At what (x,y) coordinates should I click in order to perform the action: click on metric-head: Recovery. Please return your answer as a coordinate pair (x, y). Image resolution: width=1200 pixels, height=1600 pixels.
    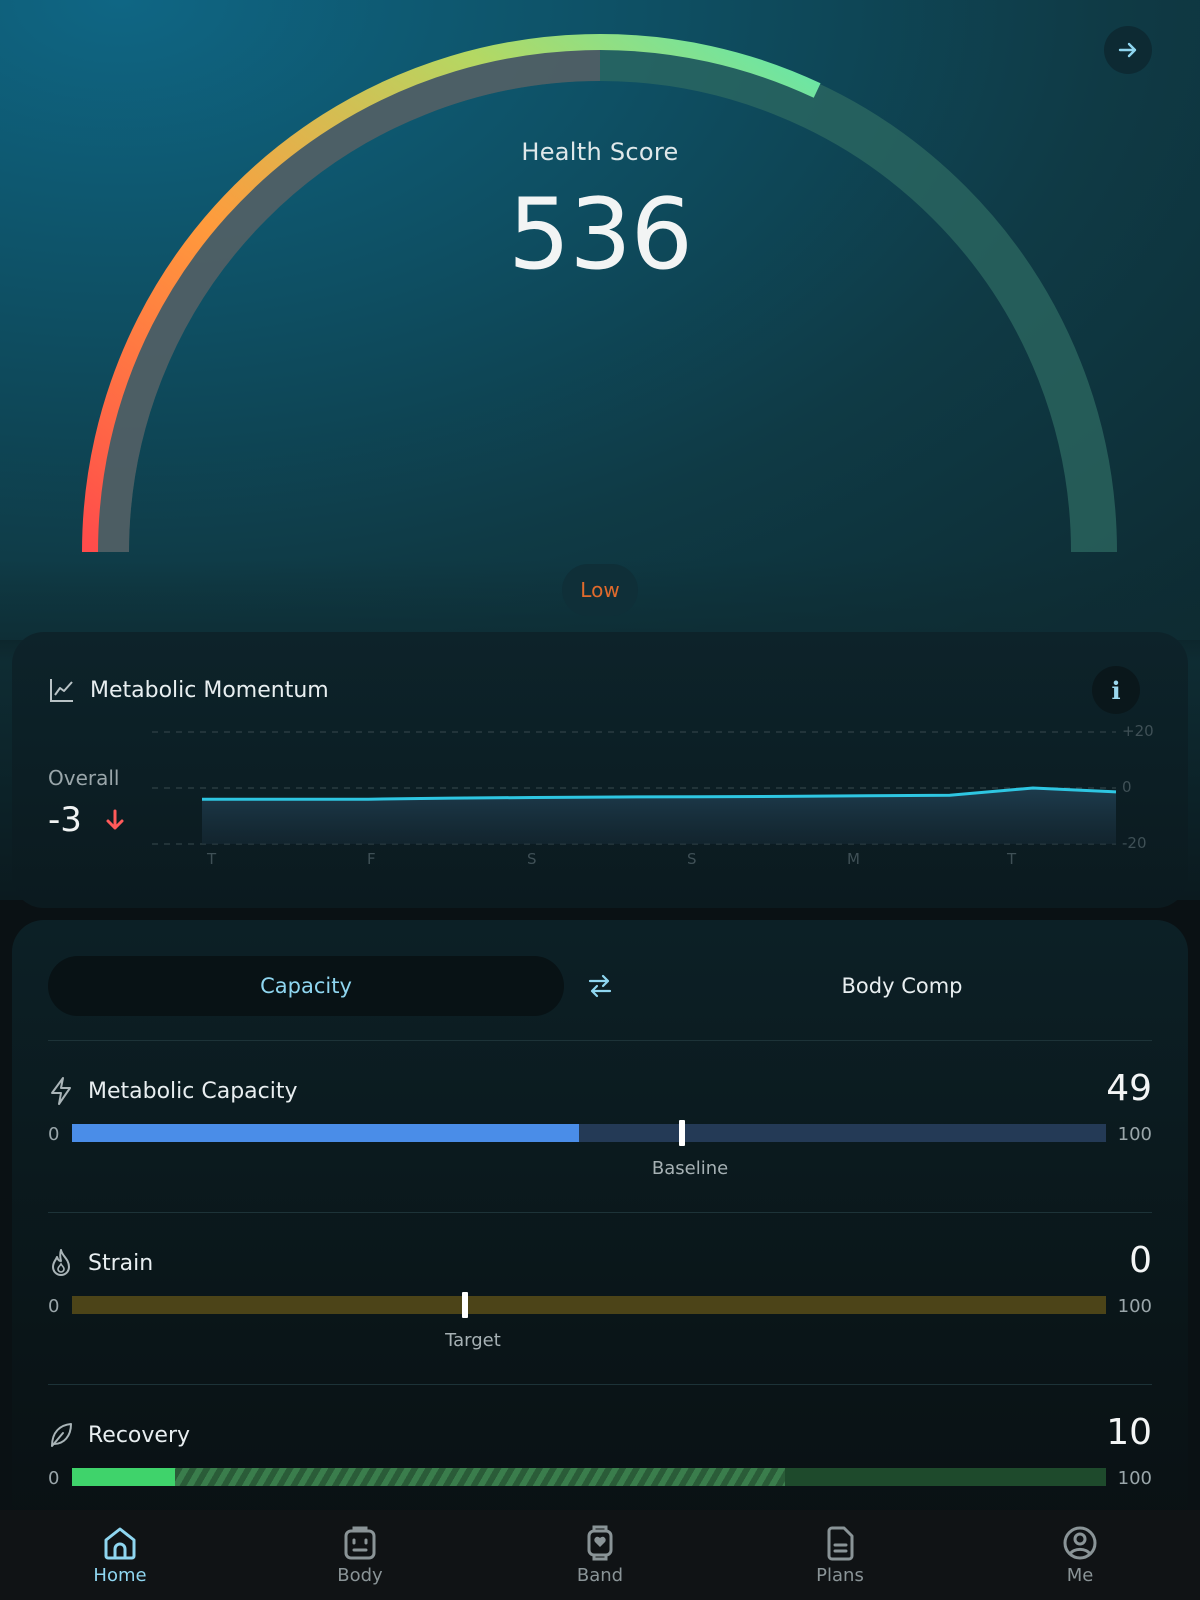
    Looking at the image, I should click on (119, 1435).